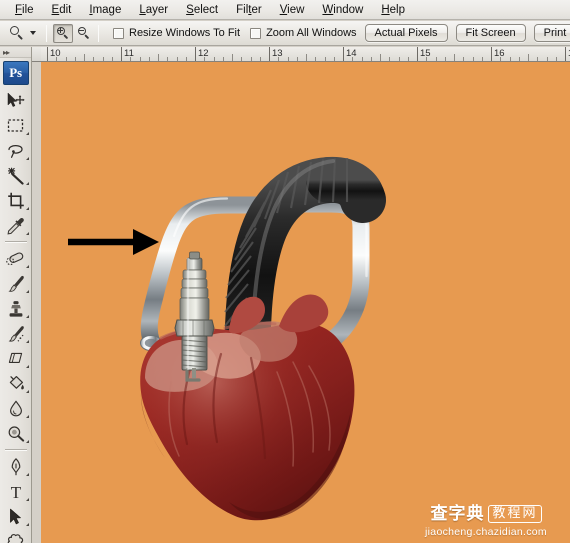 The width and height of the screenshot is (570, 543). I want to click on horizontal-type-tool: T, so click(16, 491).